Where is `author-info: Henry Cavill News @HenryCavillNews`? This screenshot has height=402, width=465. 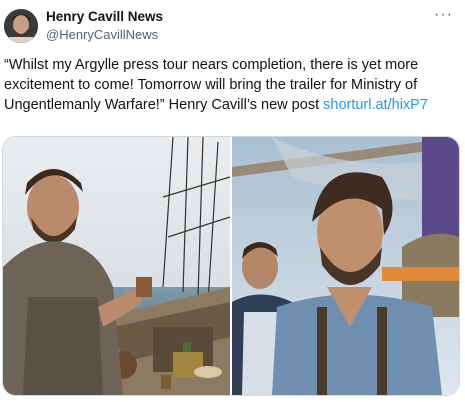 author-info: Henry Cavill News @HenryCavillNews is located at coordinates (104, 26).